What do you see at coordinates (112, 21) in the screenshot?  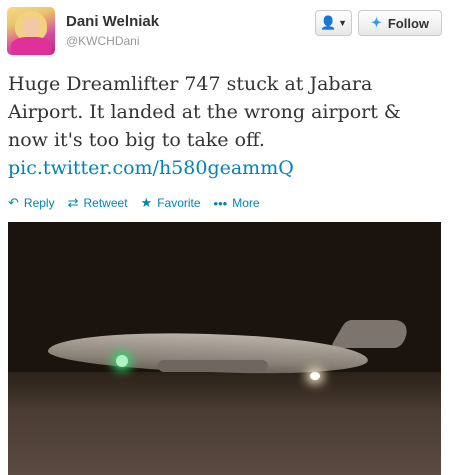 I see `display-name: Dani Welniak` at bounding box center [112, 21].